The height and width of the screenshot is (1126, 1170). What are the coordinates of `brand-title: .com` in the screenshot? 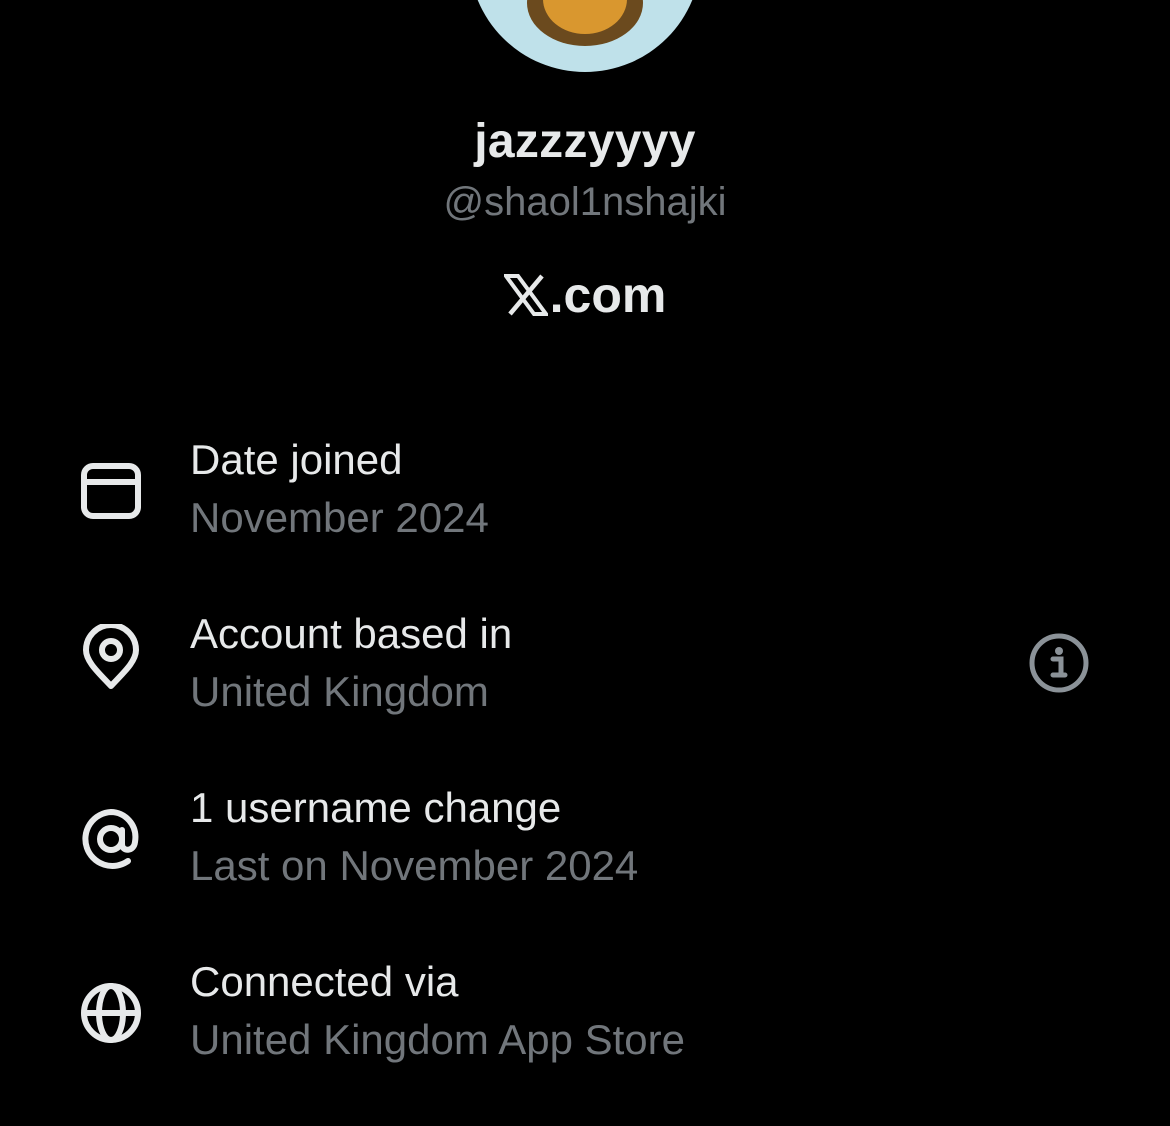 It's located at (585, 295).